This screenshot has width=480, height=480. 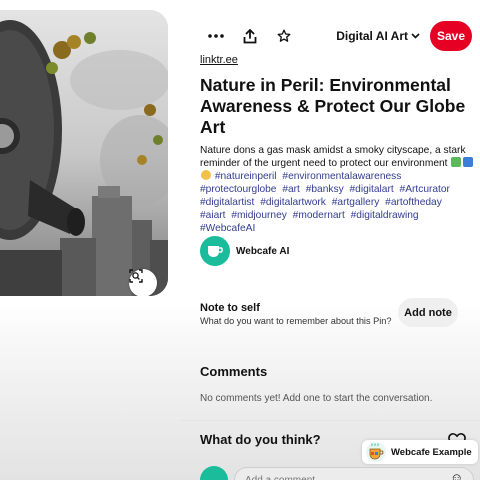 I want to click on creator-avatar, so click(x=215, y=251).